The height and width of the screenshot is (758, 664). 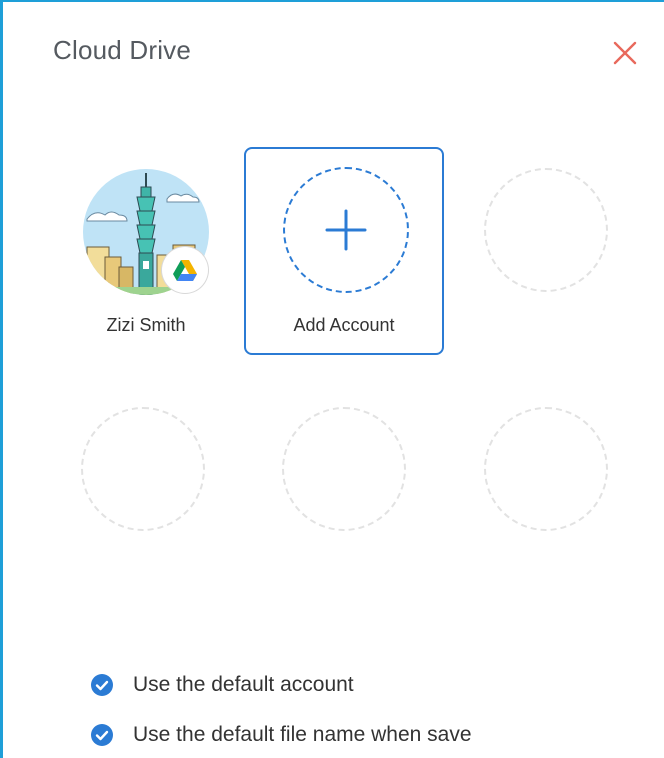 I want to click on google-drive-badge, so click(x=185, y=270).